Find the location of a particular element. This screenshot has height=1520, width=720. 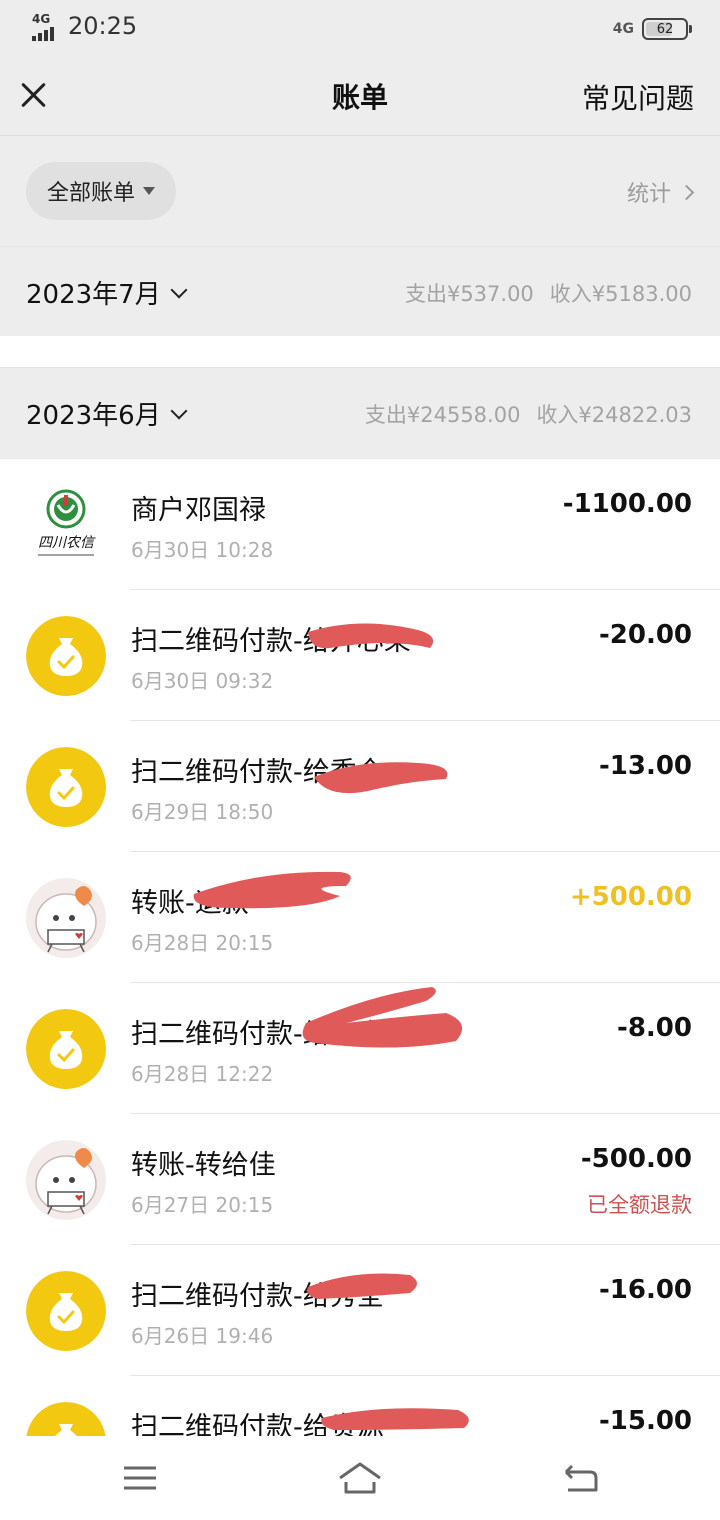

month-label: 2023年6月 is located at coordinates (93, 416).